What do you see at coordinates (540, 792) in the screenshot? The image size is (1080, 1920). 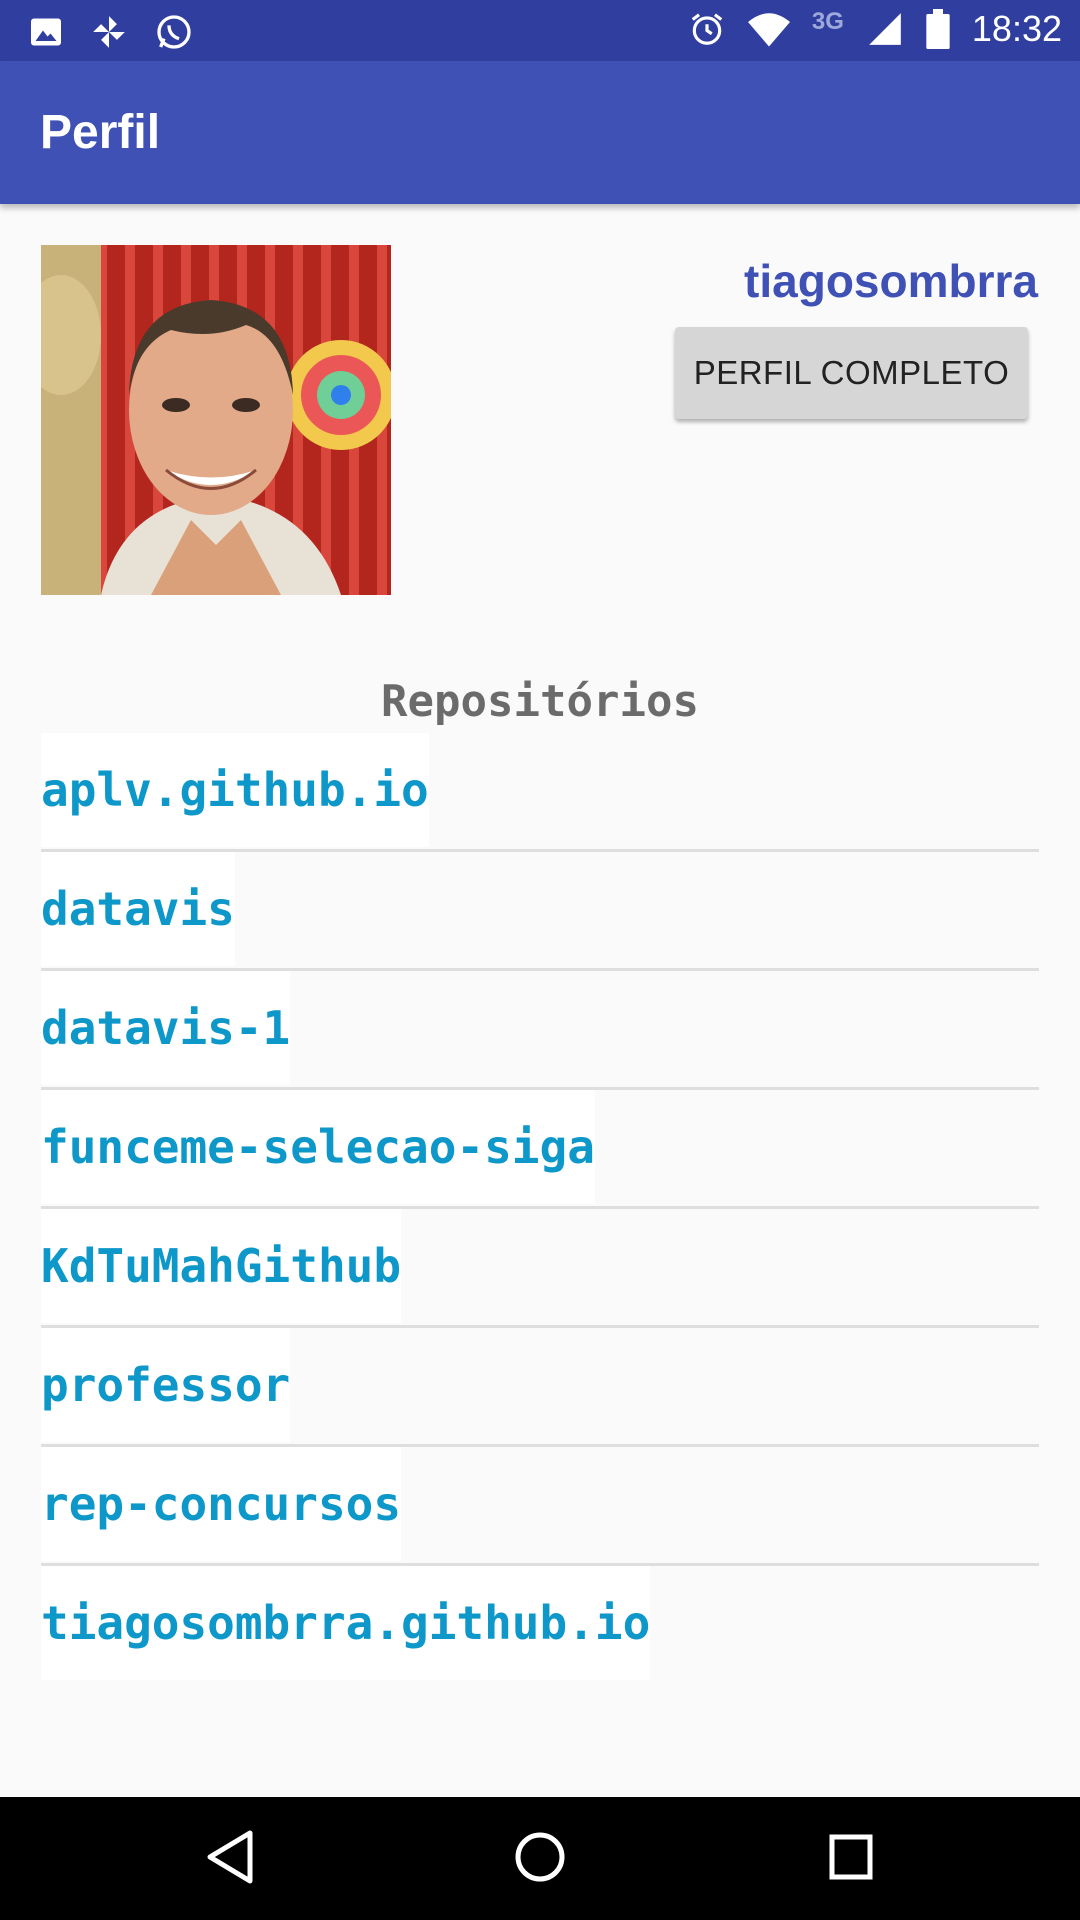 I see `list-item: aplv.github.io` at bounding box center [540, 792].